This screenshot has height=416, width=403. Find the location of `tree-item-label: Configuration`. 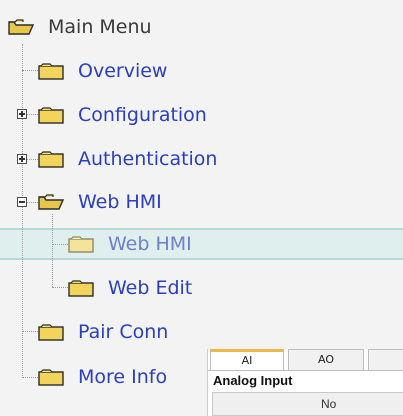

tree-item-label: Configuration is located at coordinates (142, 115).